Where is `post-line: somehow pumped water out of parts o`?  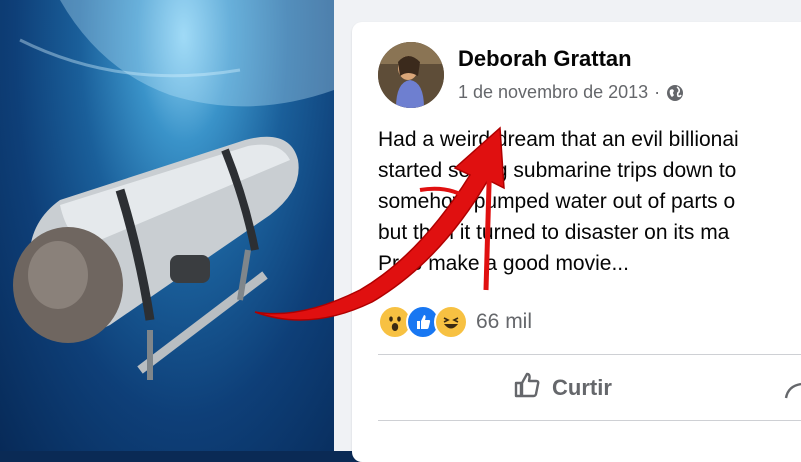
post-line: somehow pumped water out of parts o is located at coordinates (557, 201).